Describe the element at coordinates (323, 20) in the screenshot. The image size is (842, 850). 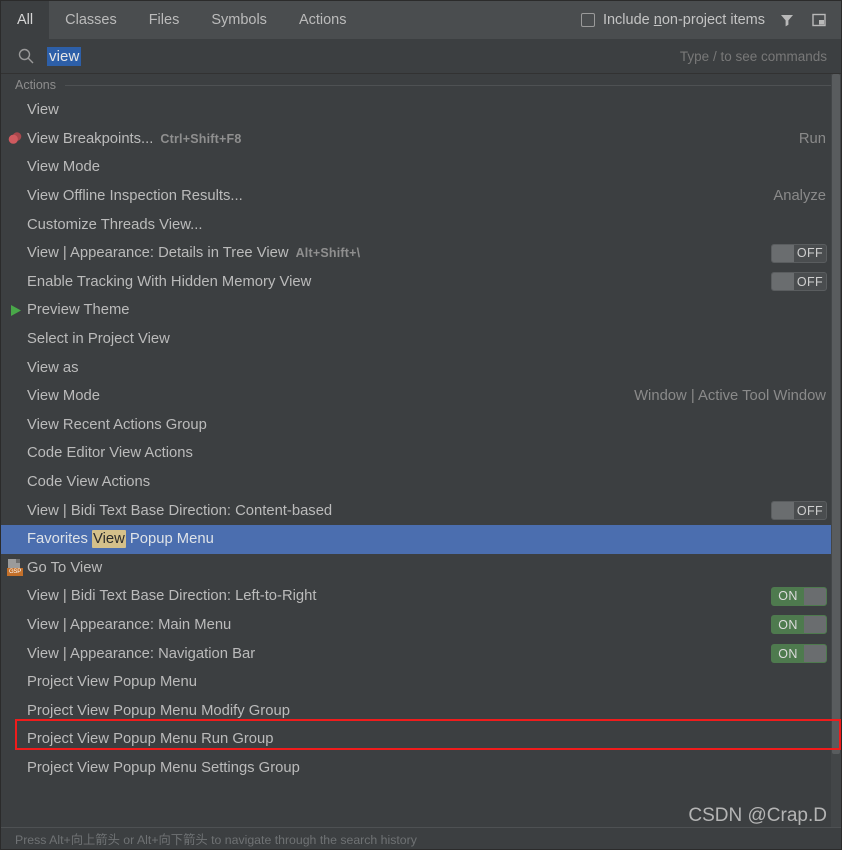
I see `tab-actions: Actions` at that location.